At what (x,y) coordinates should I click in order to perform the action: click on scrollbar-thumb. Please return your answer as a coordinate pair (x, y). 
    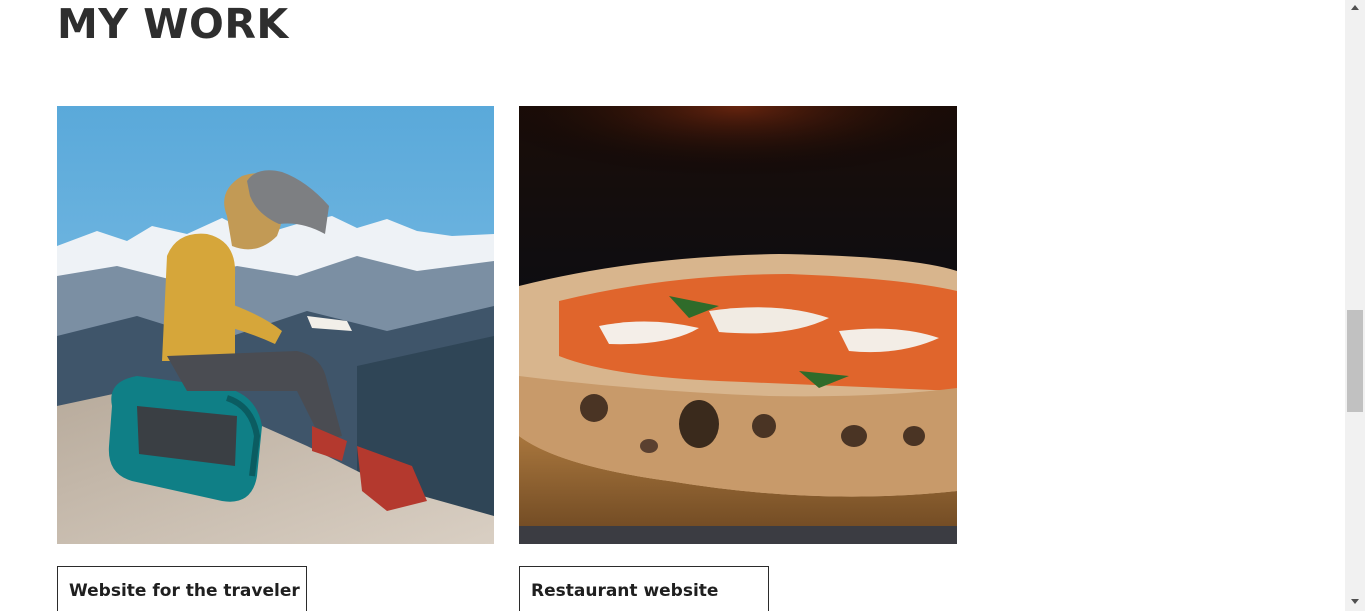
    Looking at the image, I should click on (1355, 361).